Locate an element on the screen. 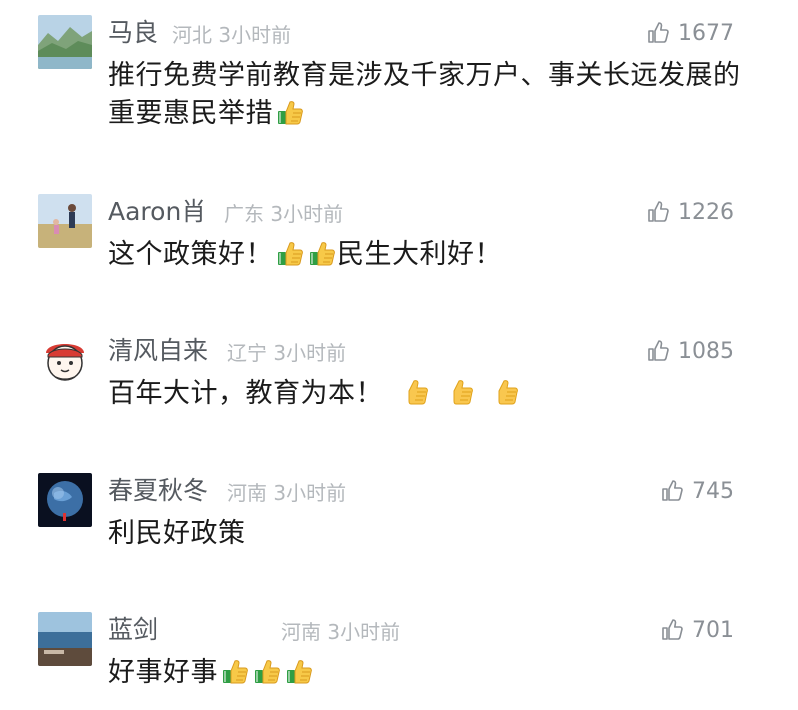 This screenshot has width=798, height=710. comment-meta: 河北 3小时前 is located at coordinates (232, 35).